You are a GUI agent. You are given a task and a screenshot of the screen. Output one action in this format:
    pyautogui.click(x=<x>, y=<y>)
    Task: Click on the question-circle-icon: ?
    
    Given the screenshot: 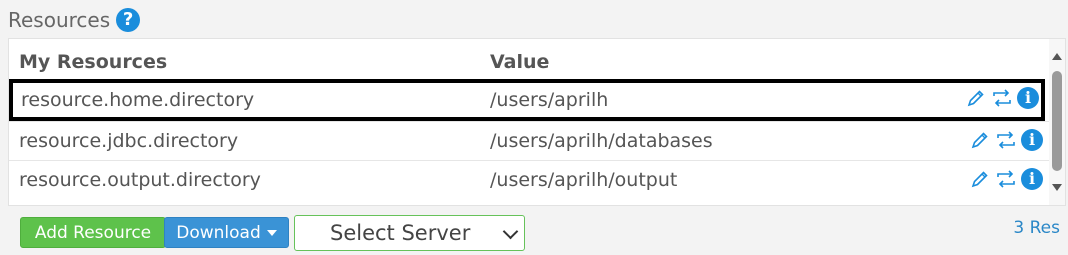 What is the action you would take?
    pyautogui.click(x=128, y=20)
    